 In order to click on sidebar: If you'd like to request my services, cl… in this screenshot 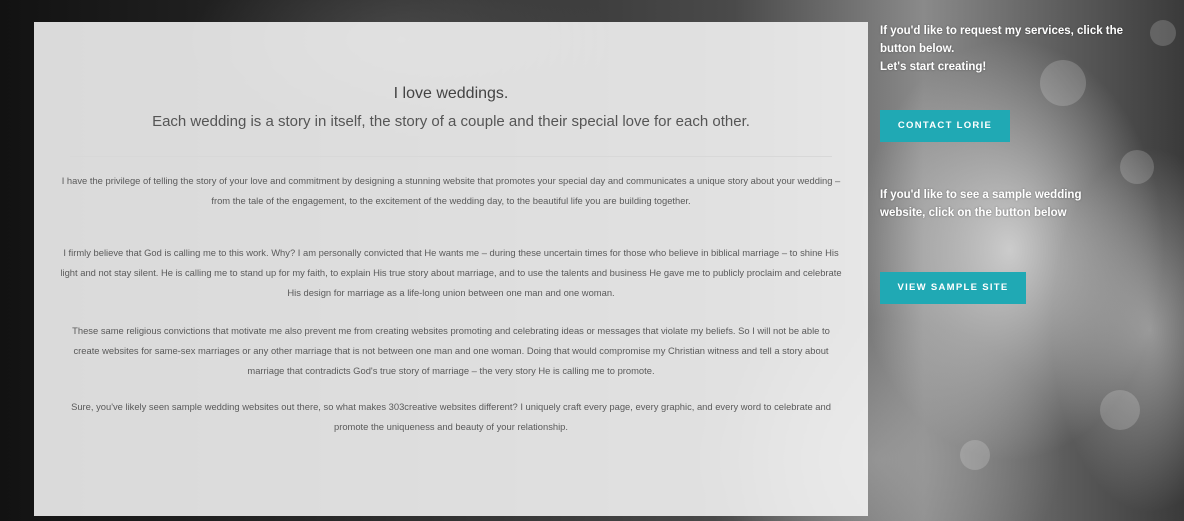, I will do `click(1020, 163)`.